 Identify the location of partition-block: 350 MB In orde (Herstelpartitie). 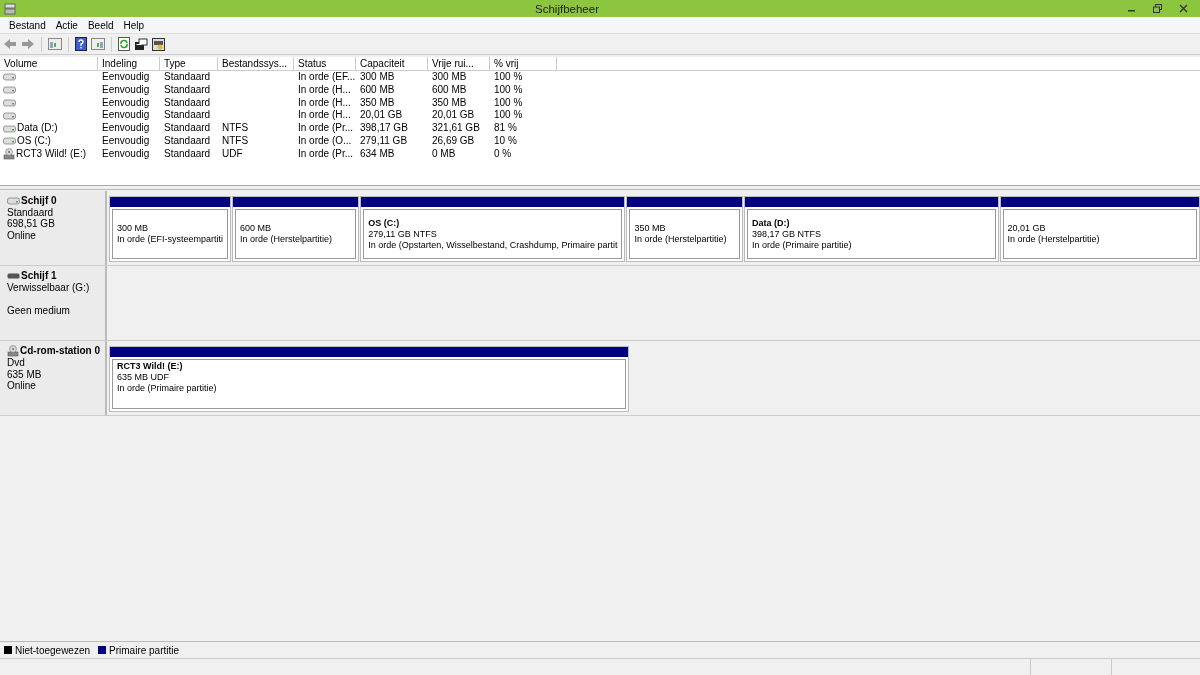
(685, 229).